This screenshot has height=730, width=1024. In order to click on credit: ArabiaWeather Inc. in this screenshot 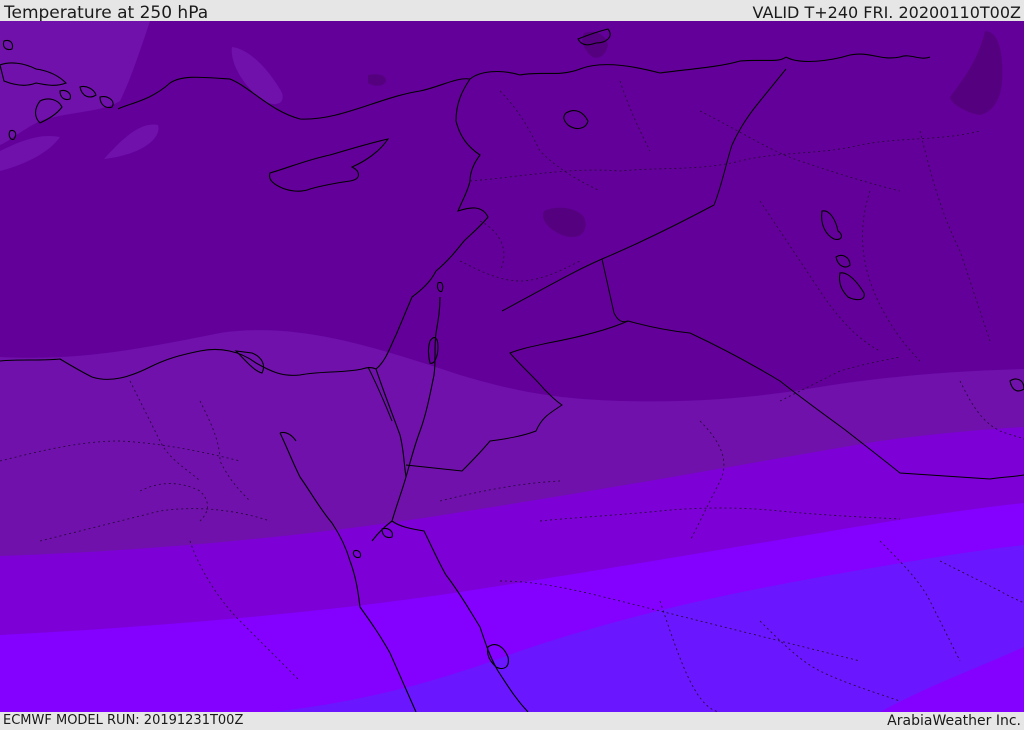, I will do `click(954, 721)`.